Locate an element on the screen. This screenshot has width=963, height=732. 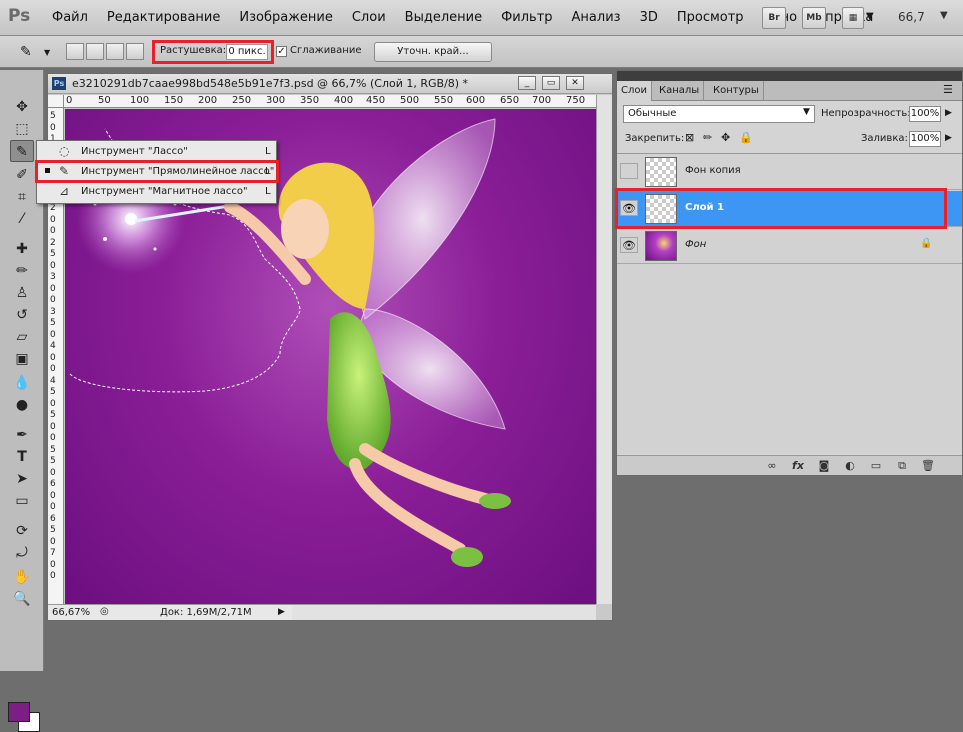
layer-row: 👁 Фон 🔒 is located at coordinates (789, 246).